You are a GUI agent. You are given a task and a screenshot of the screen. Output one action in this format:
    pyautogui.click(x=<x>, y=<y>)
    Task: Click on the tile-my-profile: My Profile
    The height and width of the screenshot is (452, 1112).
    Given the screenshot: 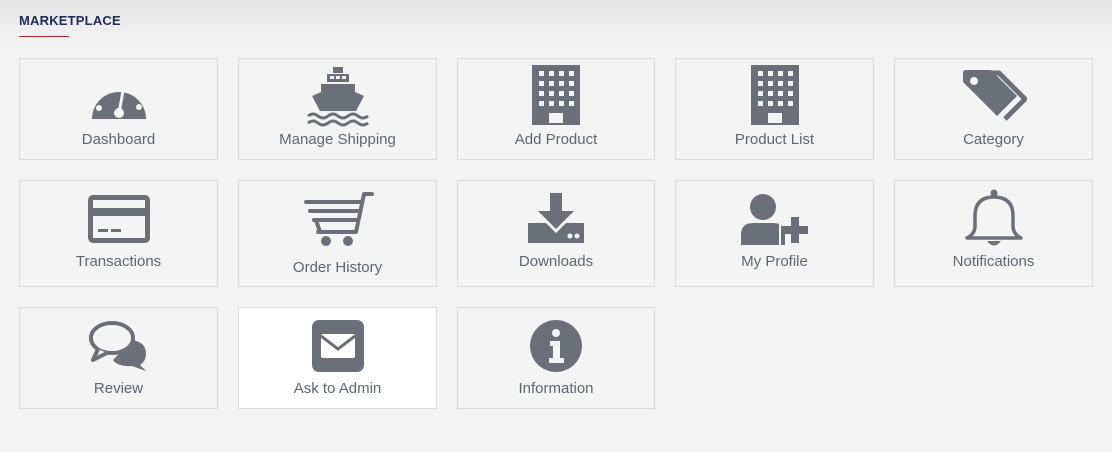 What is the action you would take?
    pyautogui.click(x=774, y=233)
    